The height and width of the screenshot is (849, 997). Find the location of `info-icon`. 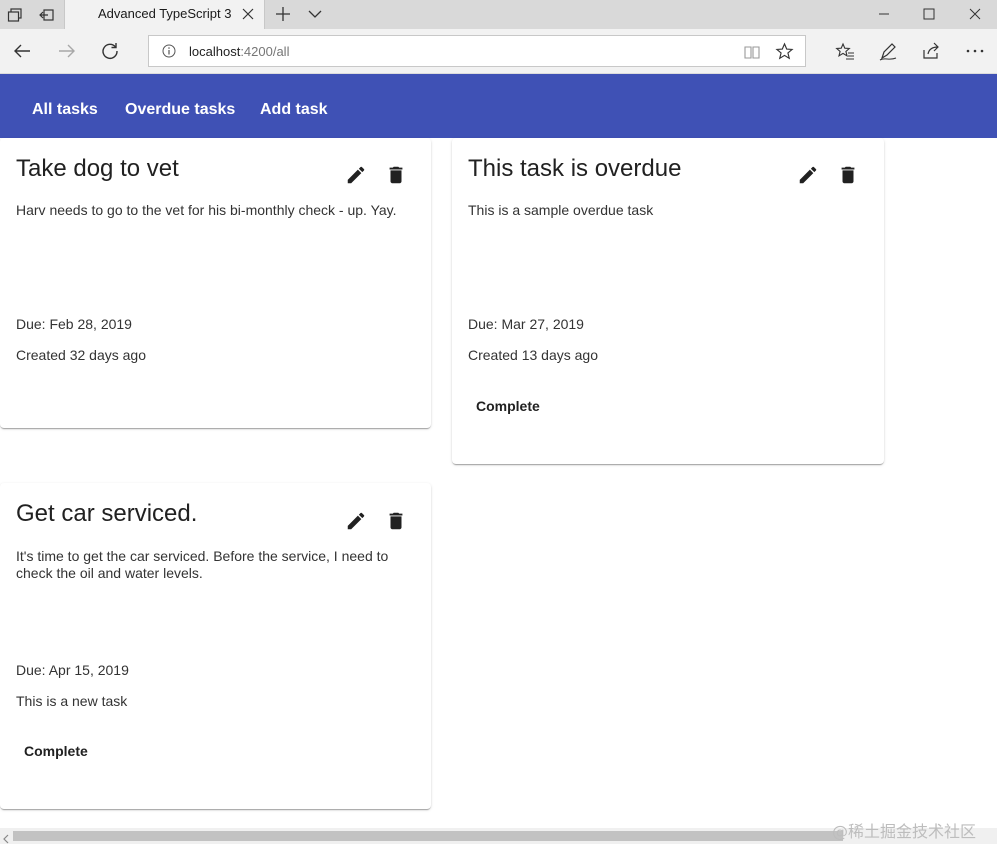

info-icon is located at coordinates (169, 51).